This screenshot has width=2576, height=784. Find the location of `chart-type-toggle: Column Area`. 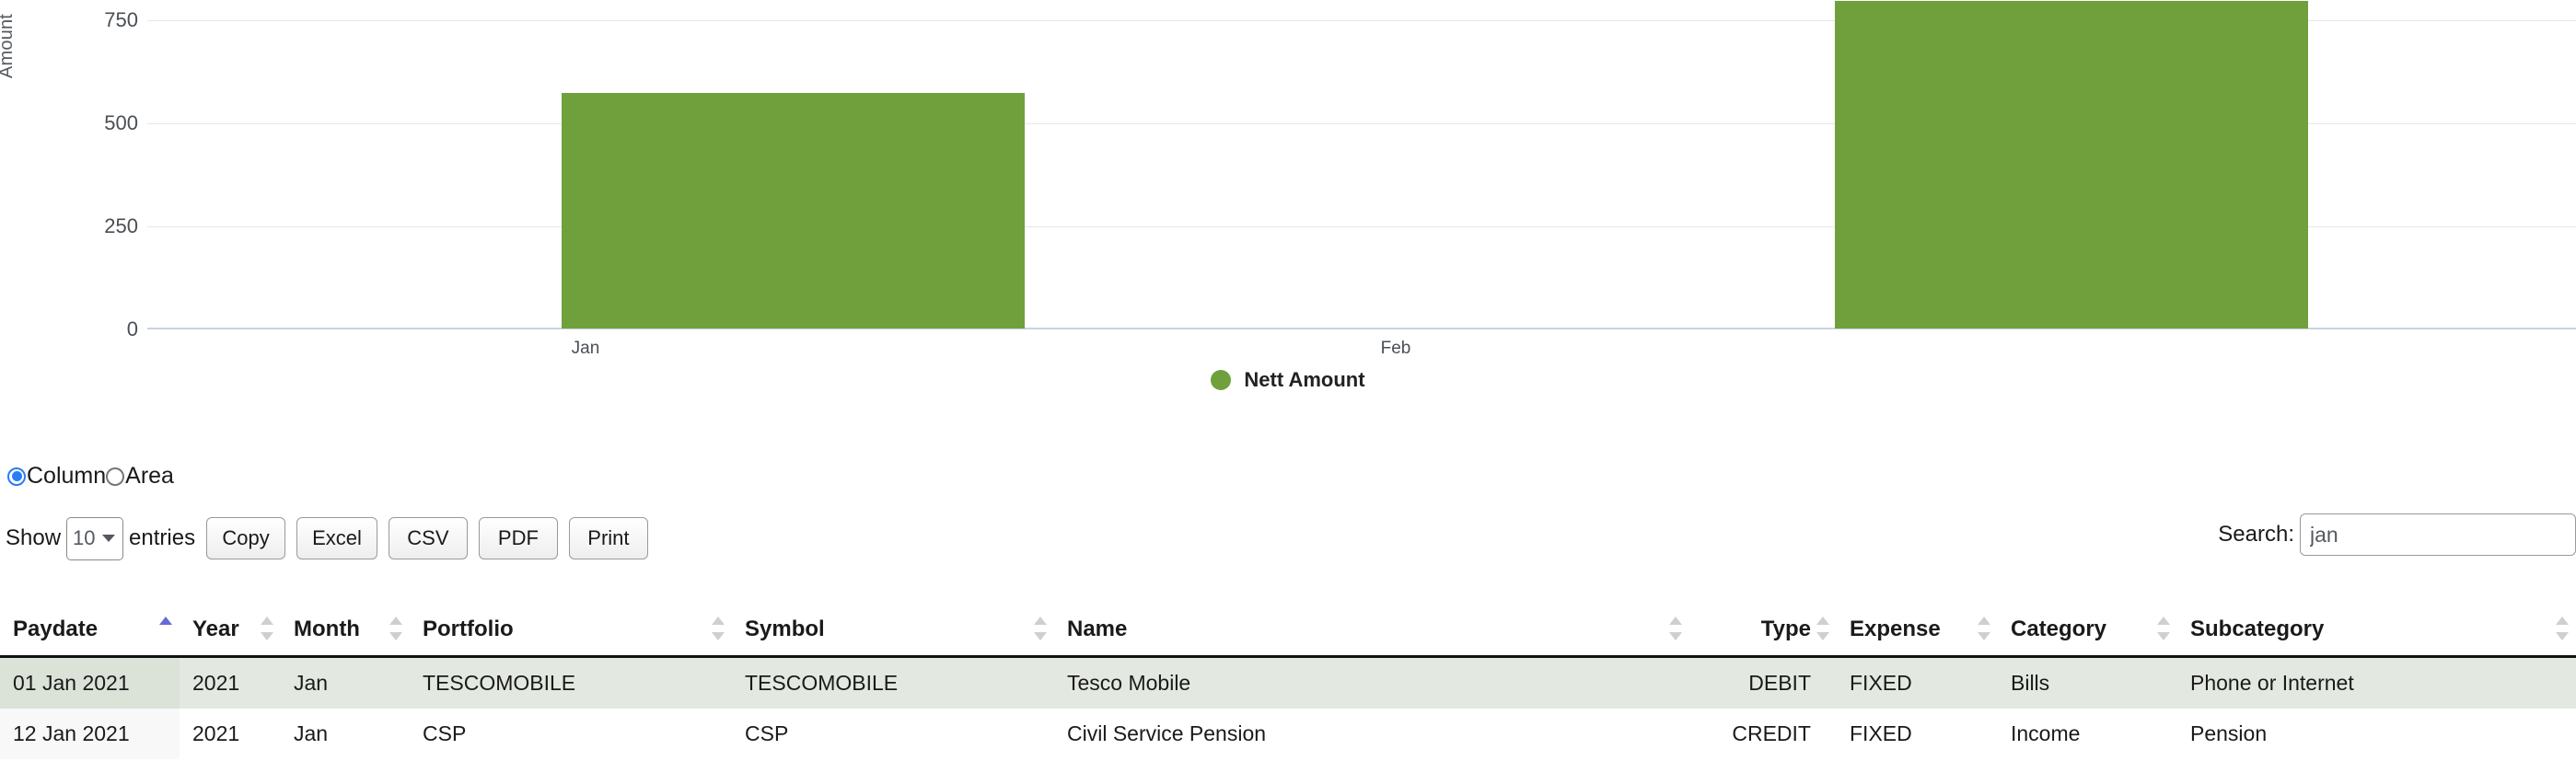

chart-type-toggle: Column Area is located at coordinates (90, 477).